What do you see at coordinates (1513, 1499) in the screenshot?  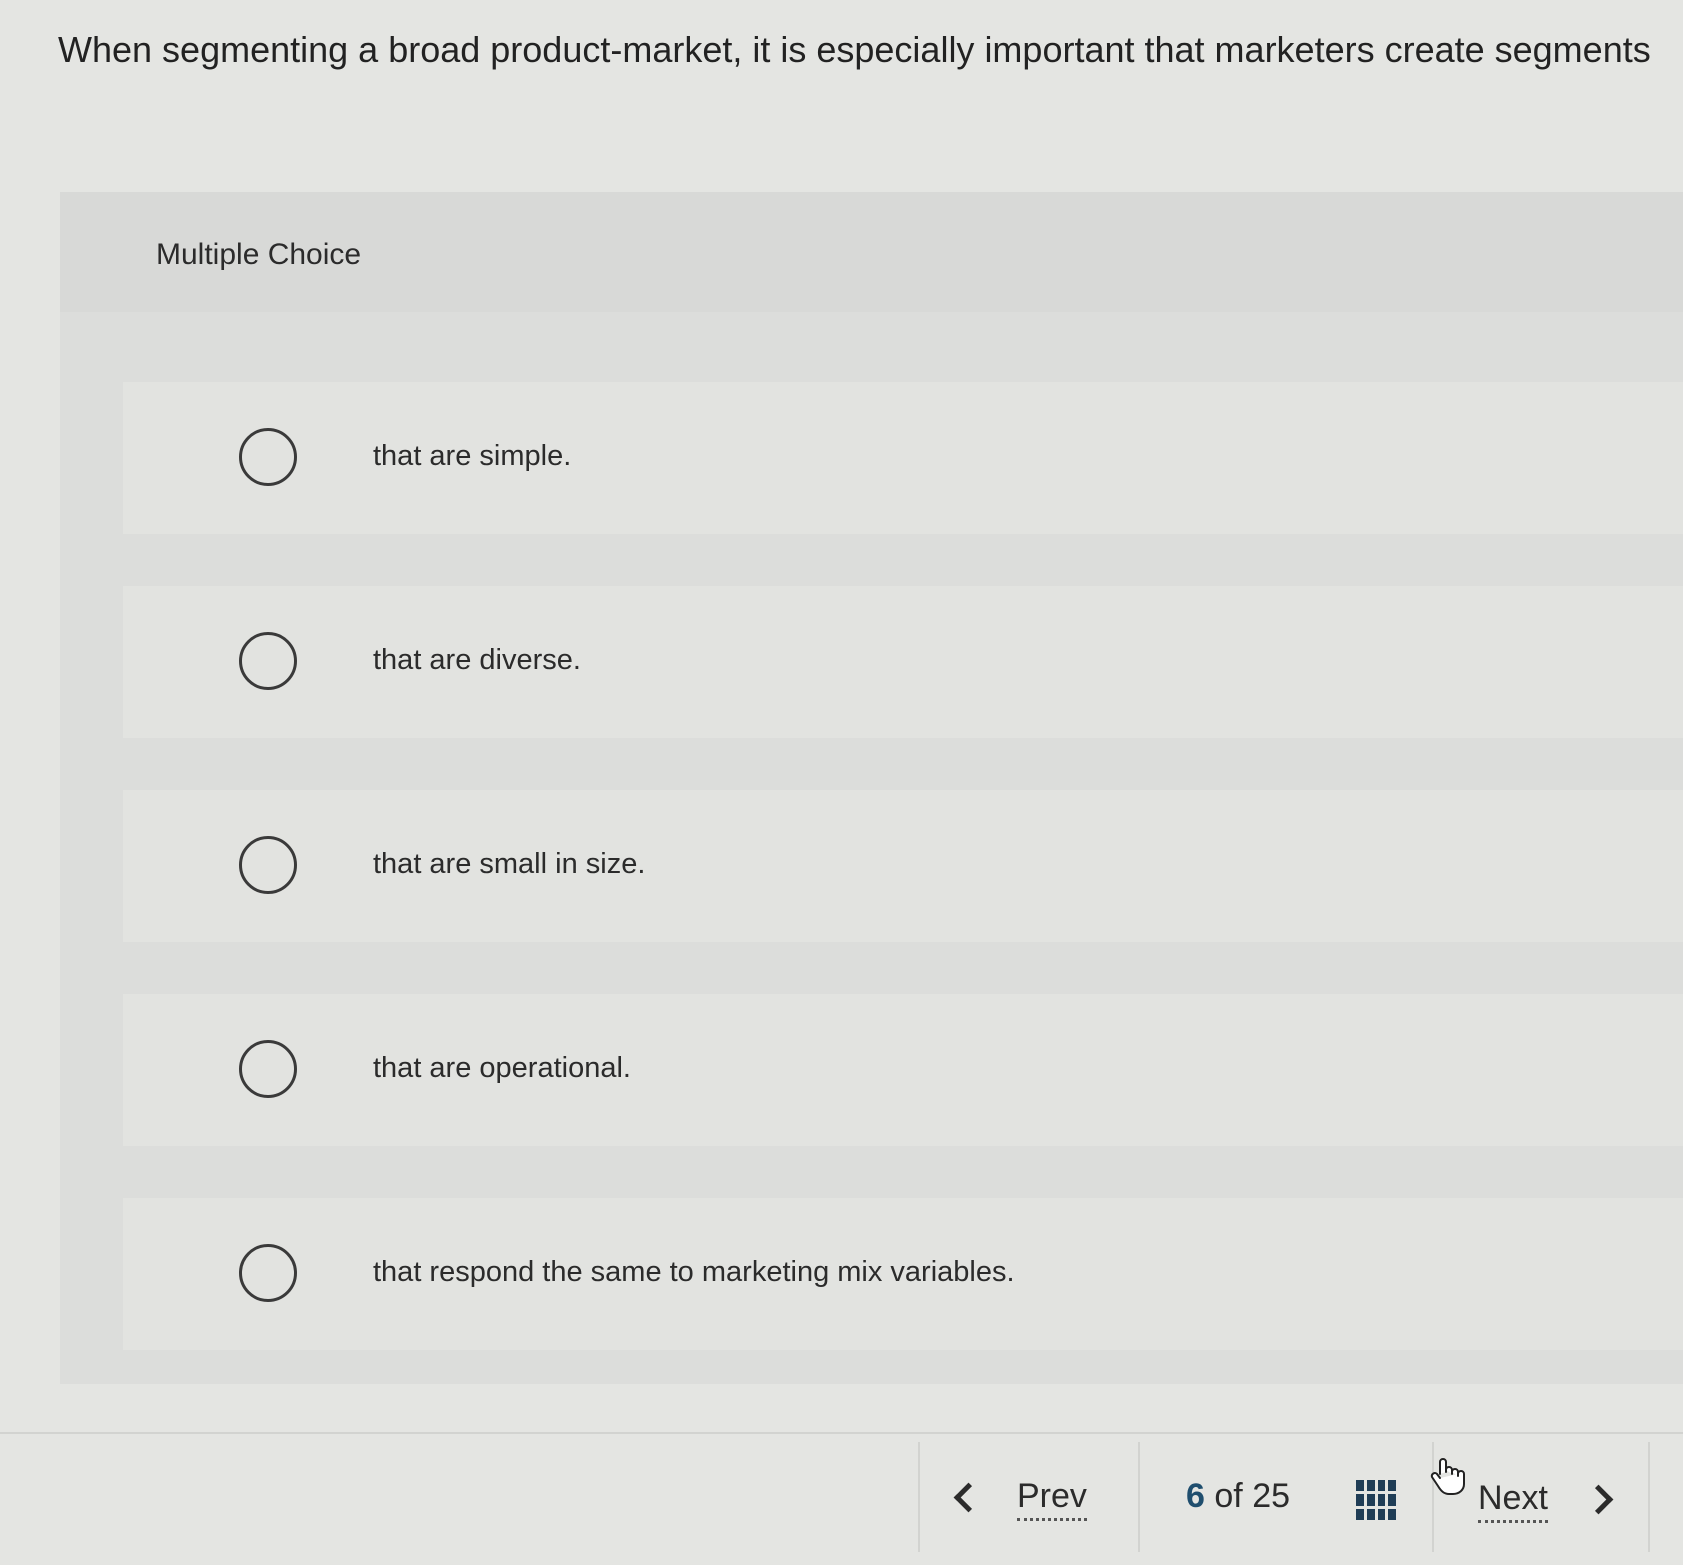 I see `next-label: Next` at bounding box center [1513, 1499].